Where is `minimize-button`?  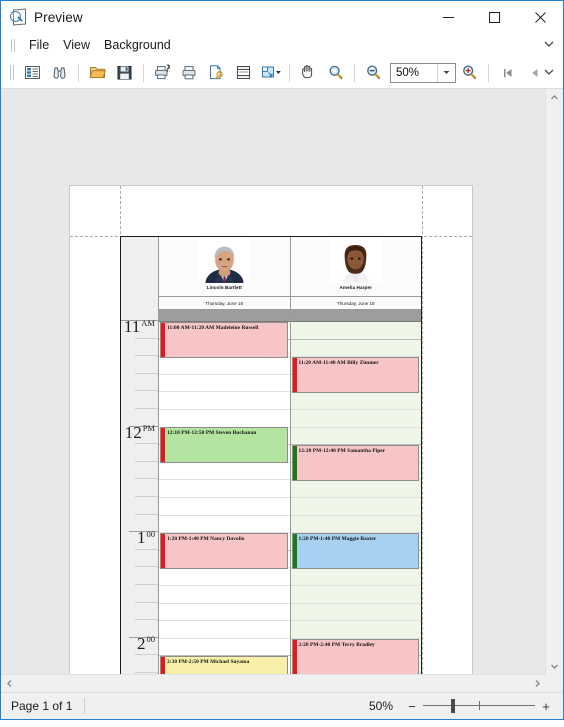 minimize-button is located at coordinates (448, 17).